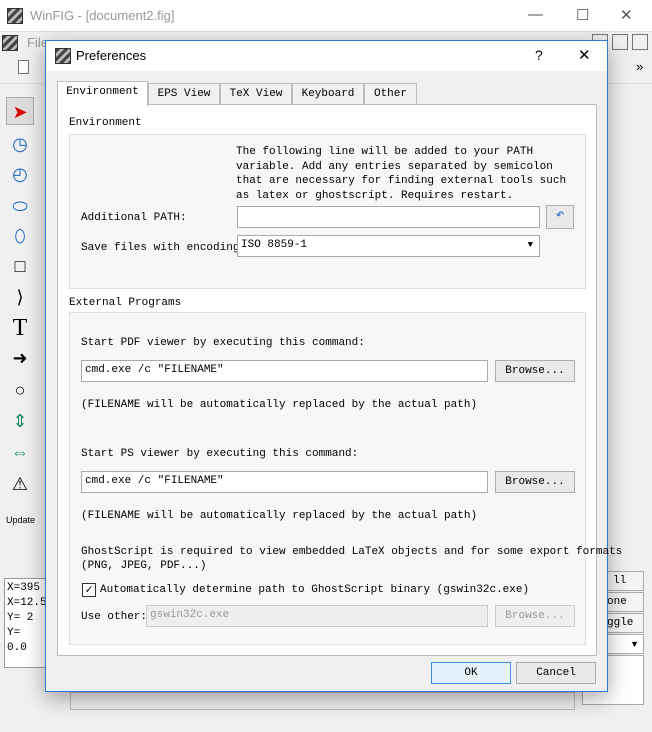 The image size is (652, 732). Describe the element at coordinates (20, 328) in the screenshot. I see `text-tool-icon: T` at that location.